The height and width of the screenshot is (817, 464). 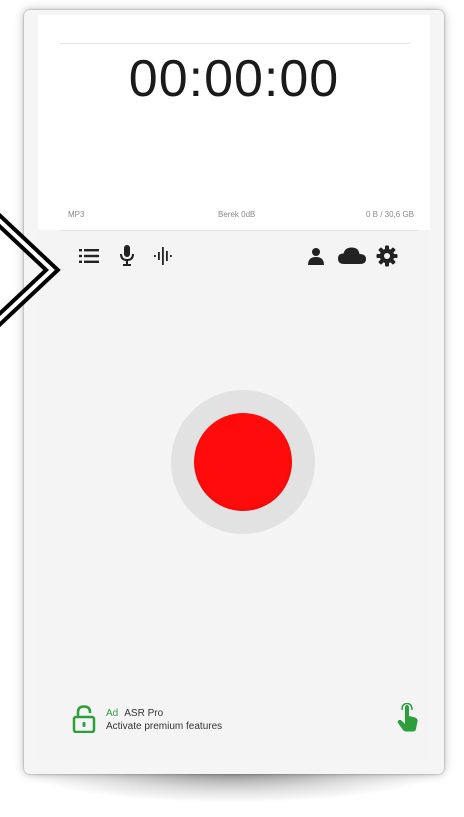 I want to click on record-dot-icon, so click(x=243, y=462).